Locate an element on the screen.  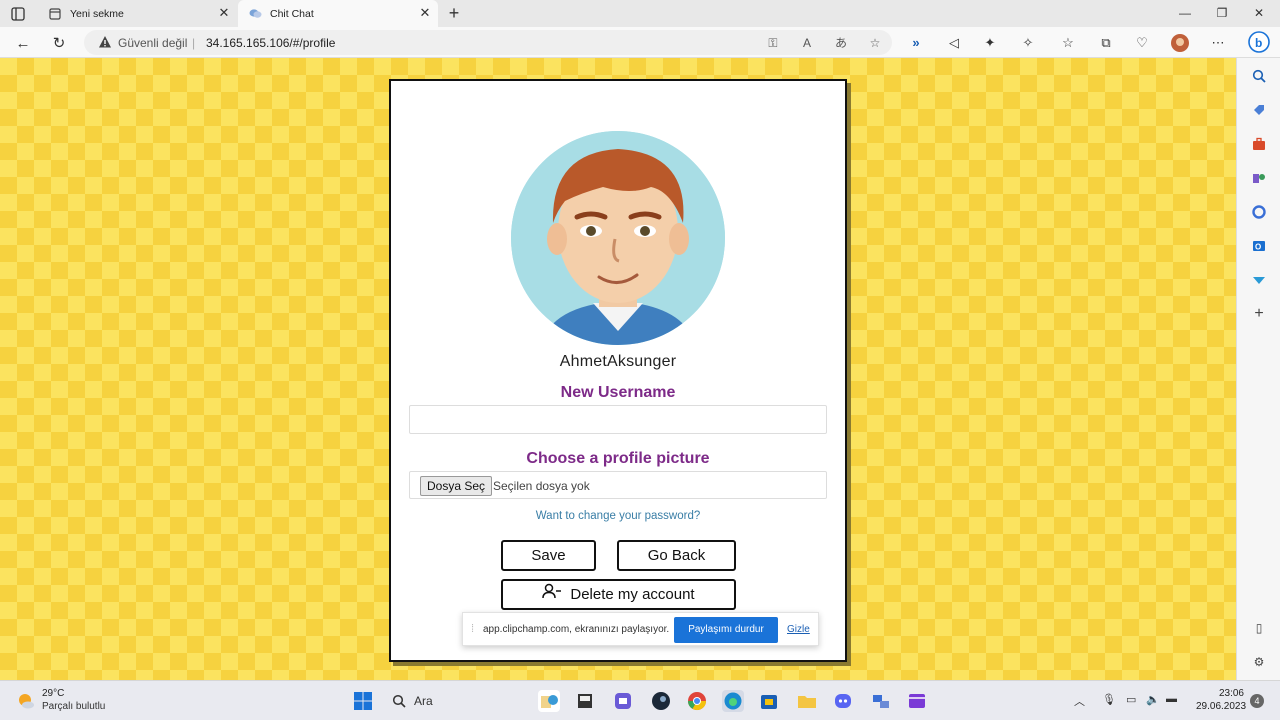
delete-account-label: Delete my account is located at coordinates (632, 594).